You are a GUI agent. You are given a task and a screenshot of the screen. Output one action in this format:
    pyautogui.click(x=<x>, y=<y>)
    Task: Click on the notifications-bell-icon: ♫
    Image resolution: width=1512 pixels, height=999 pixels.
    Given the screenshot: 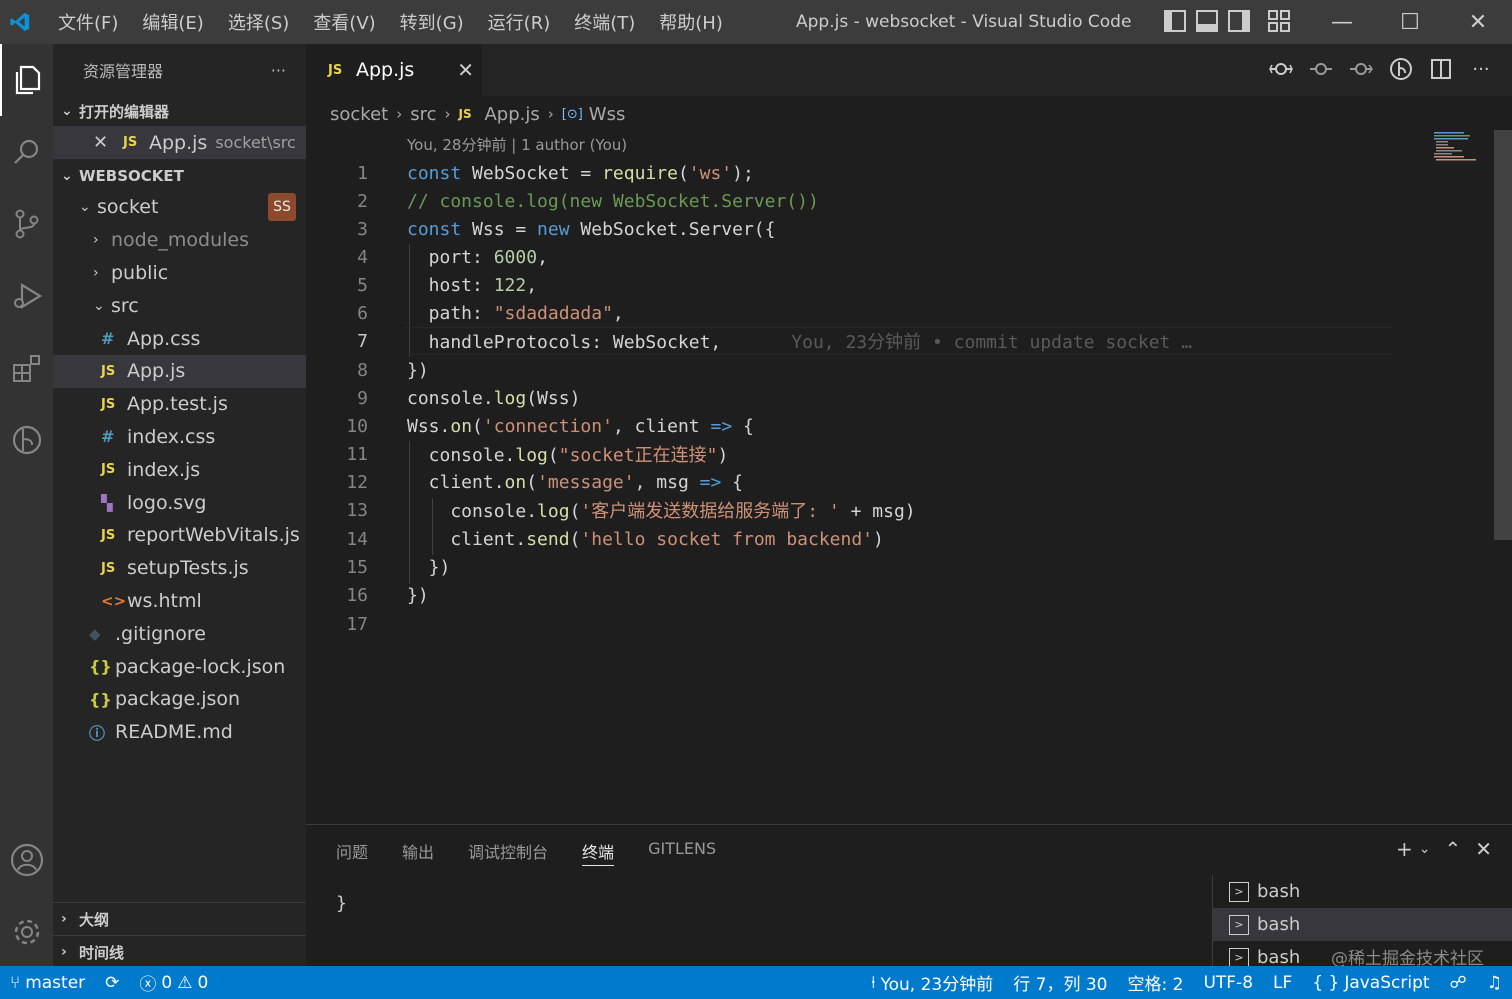 What is the action you would take?
    pyautogui.click(x=1494, y=983)
    